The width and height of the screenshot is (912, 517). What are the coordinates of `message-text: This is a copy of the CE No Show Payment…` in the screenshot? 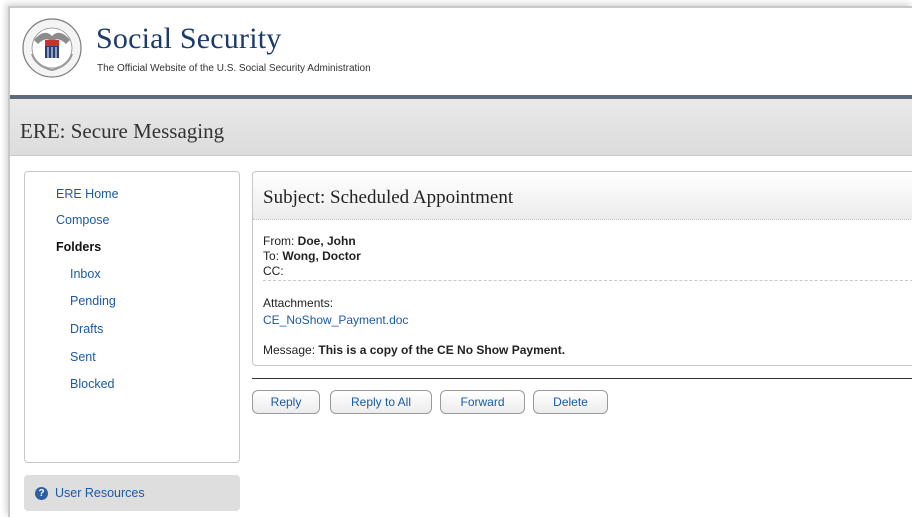 It's located at (442, 350).